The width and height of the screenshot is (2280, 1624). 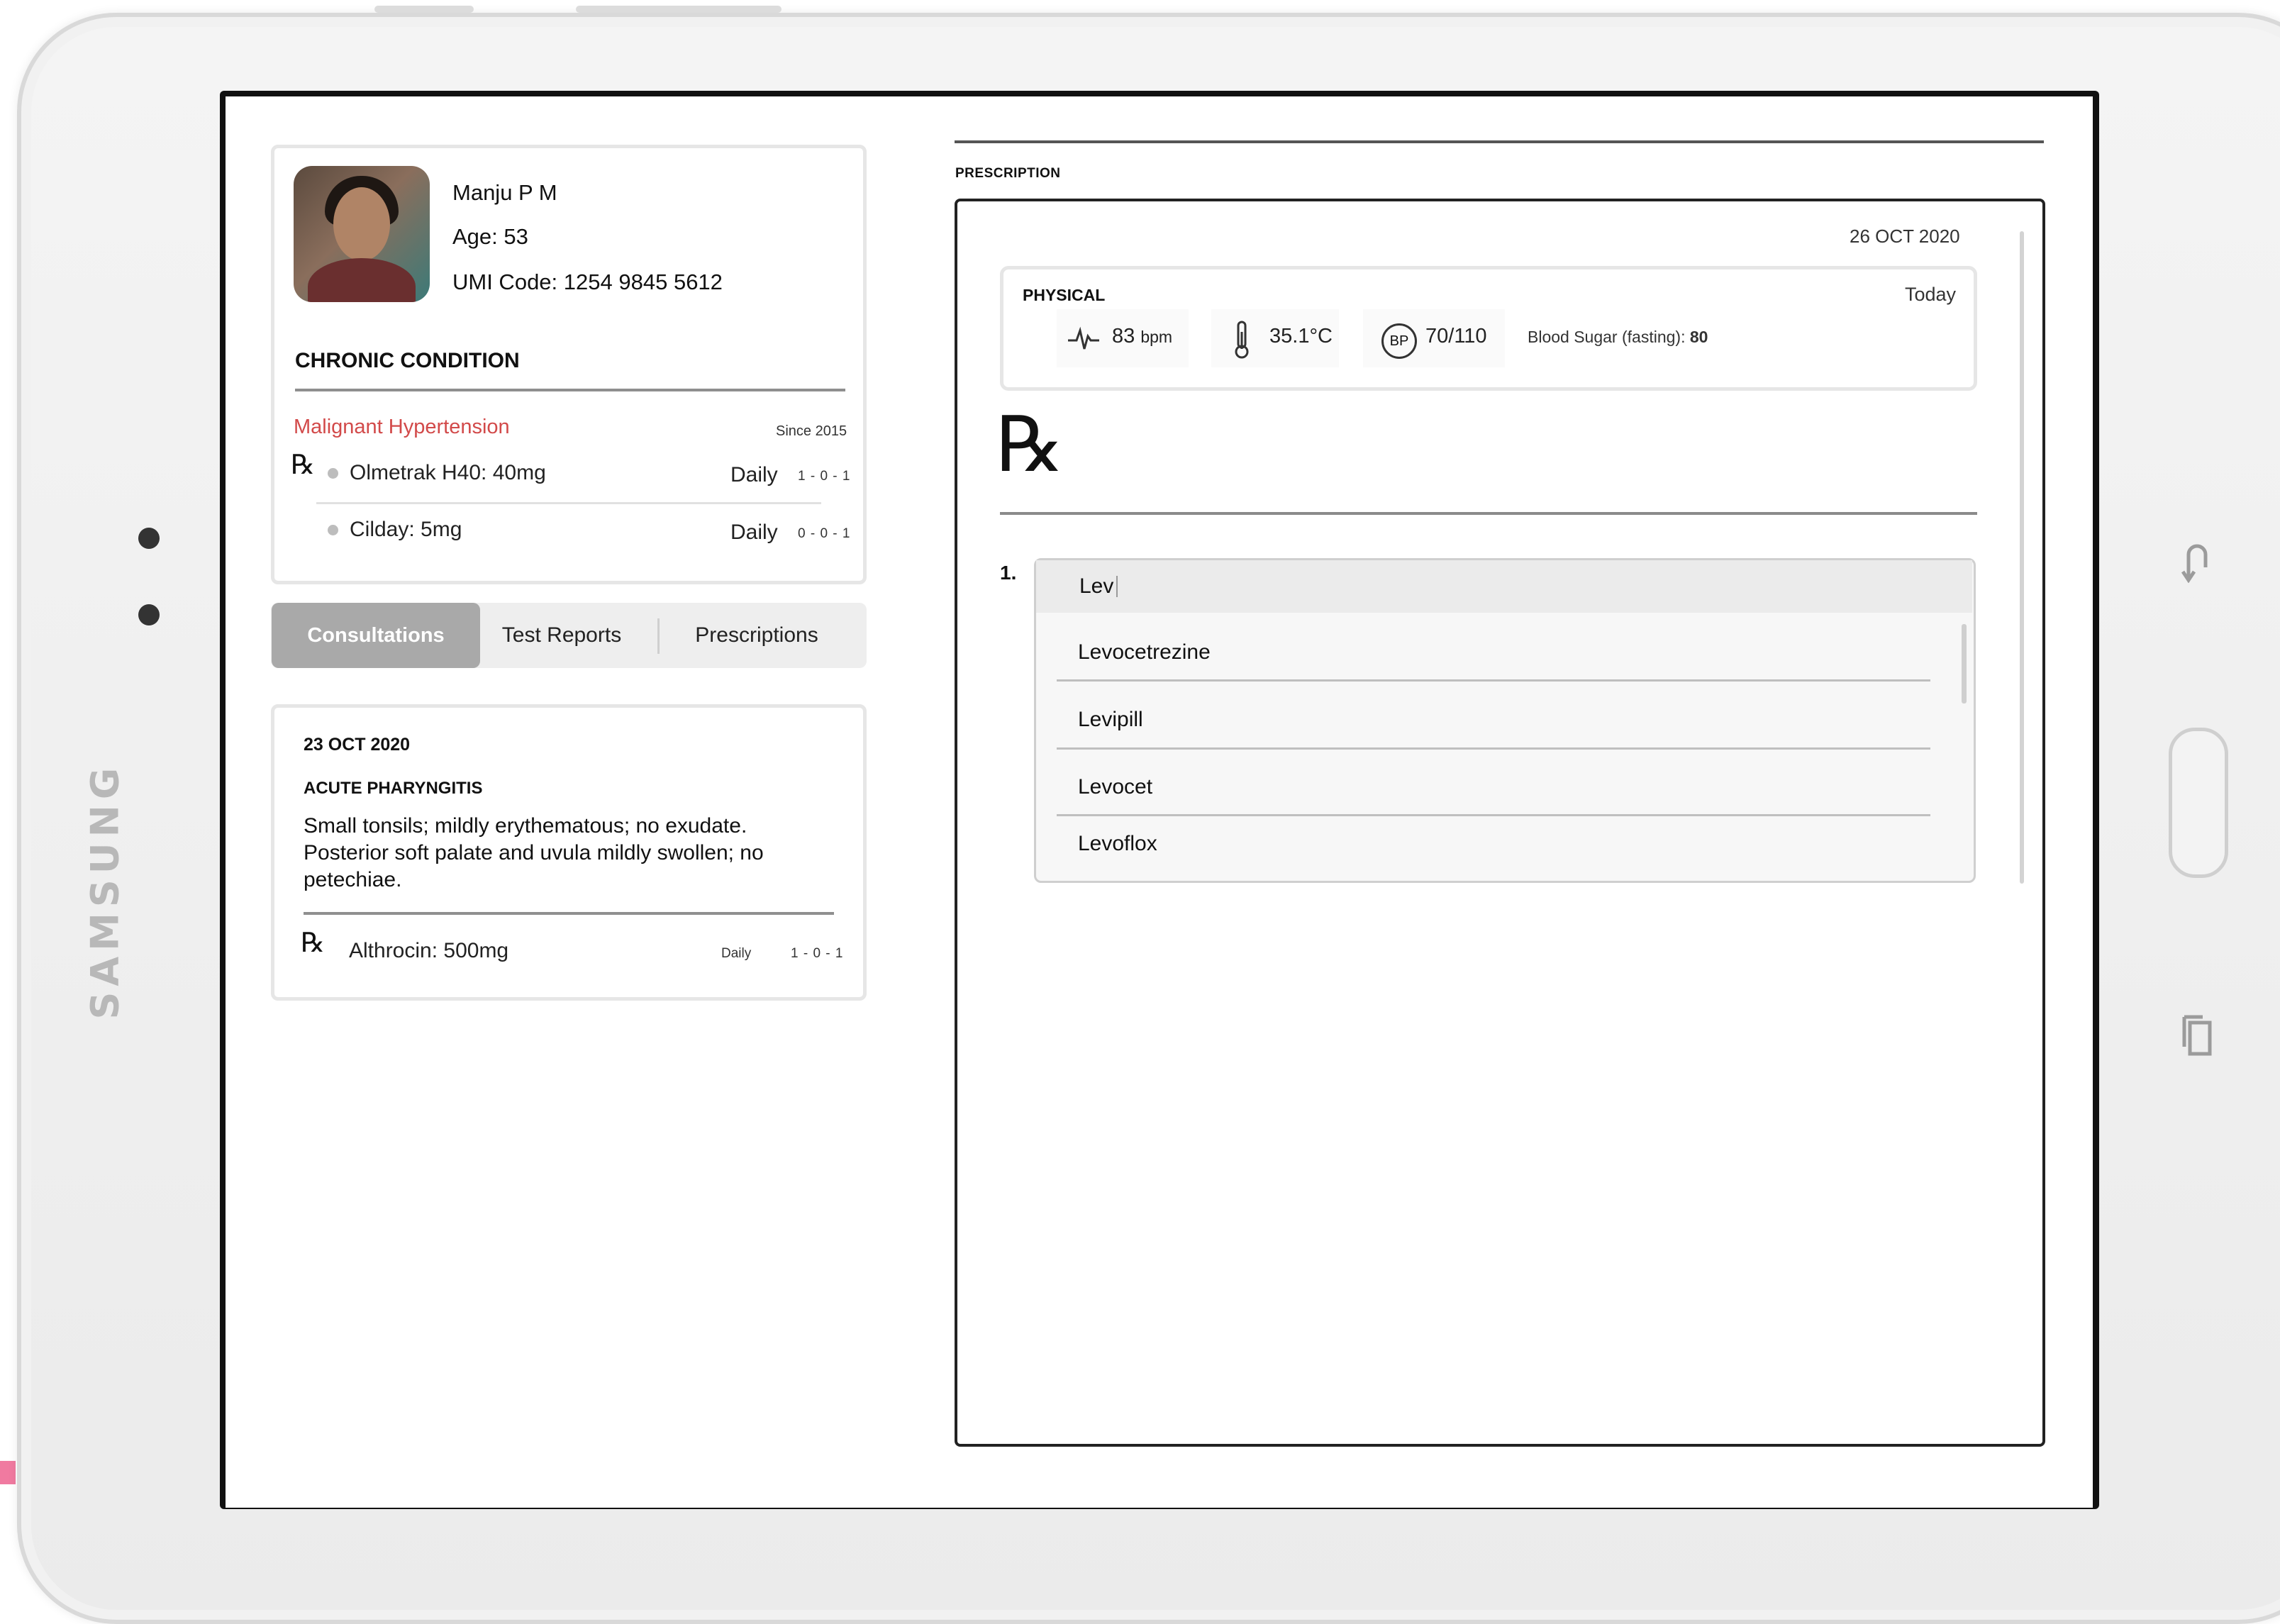 I want to click on consultation-med-dosage: 1 - 0 - 1, so click(x=817, y=953).